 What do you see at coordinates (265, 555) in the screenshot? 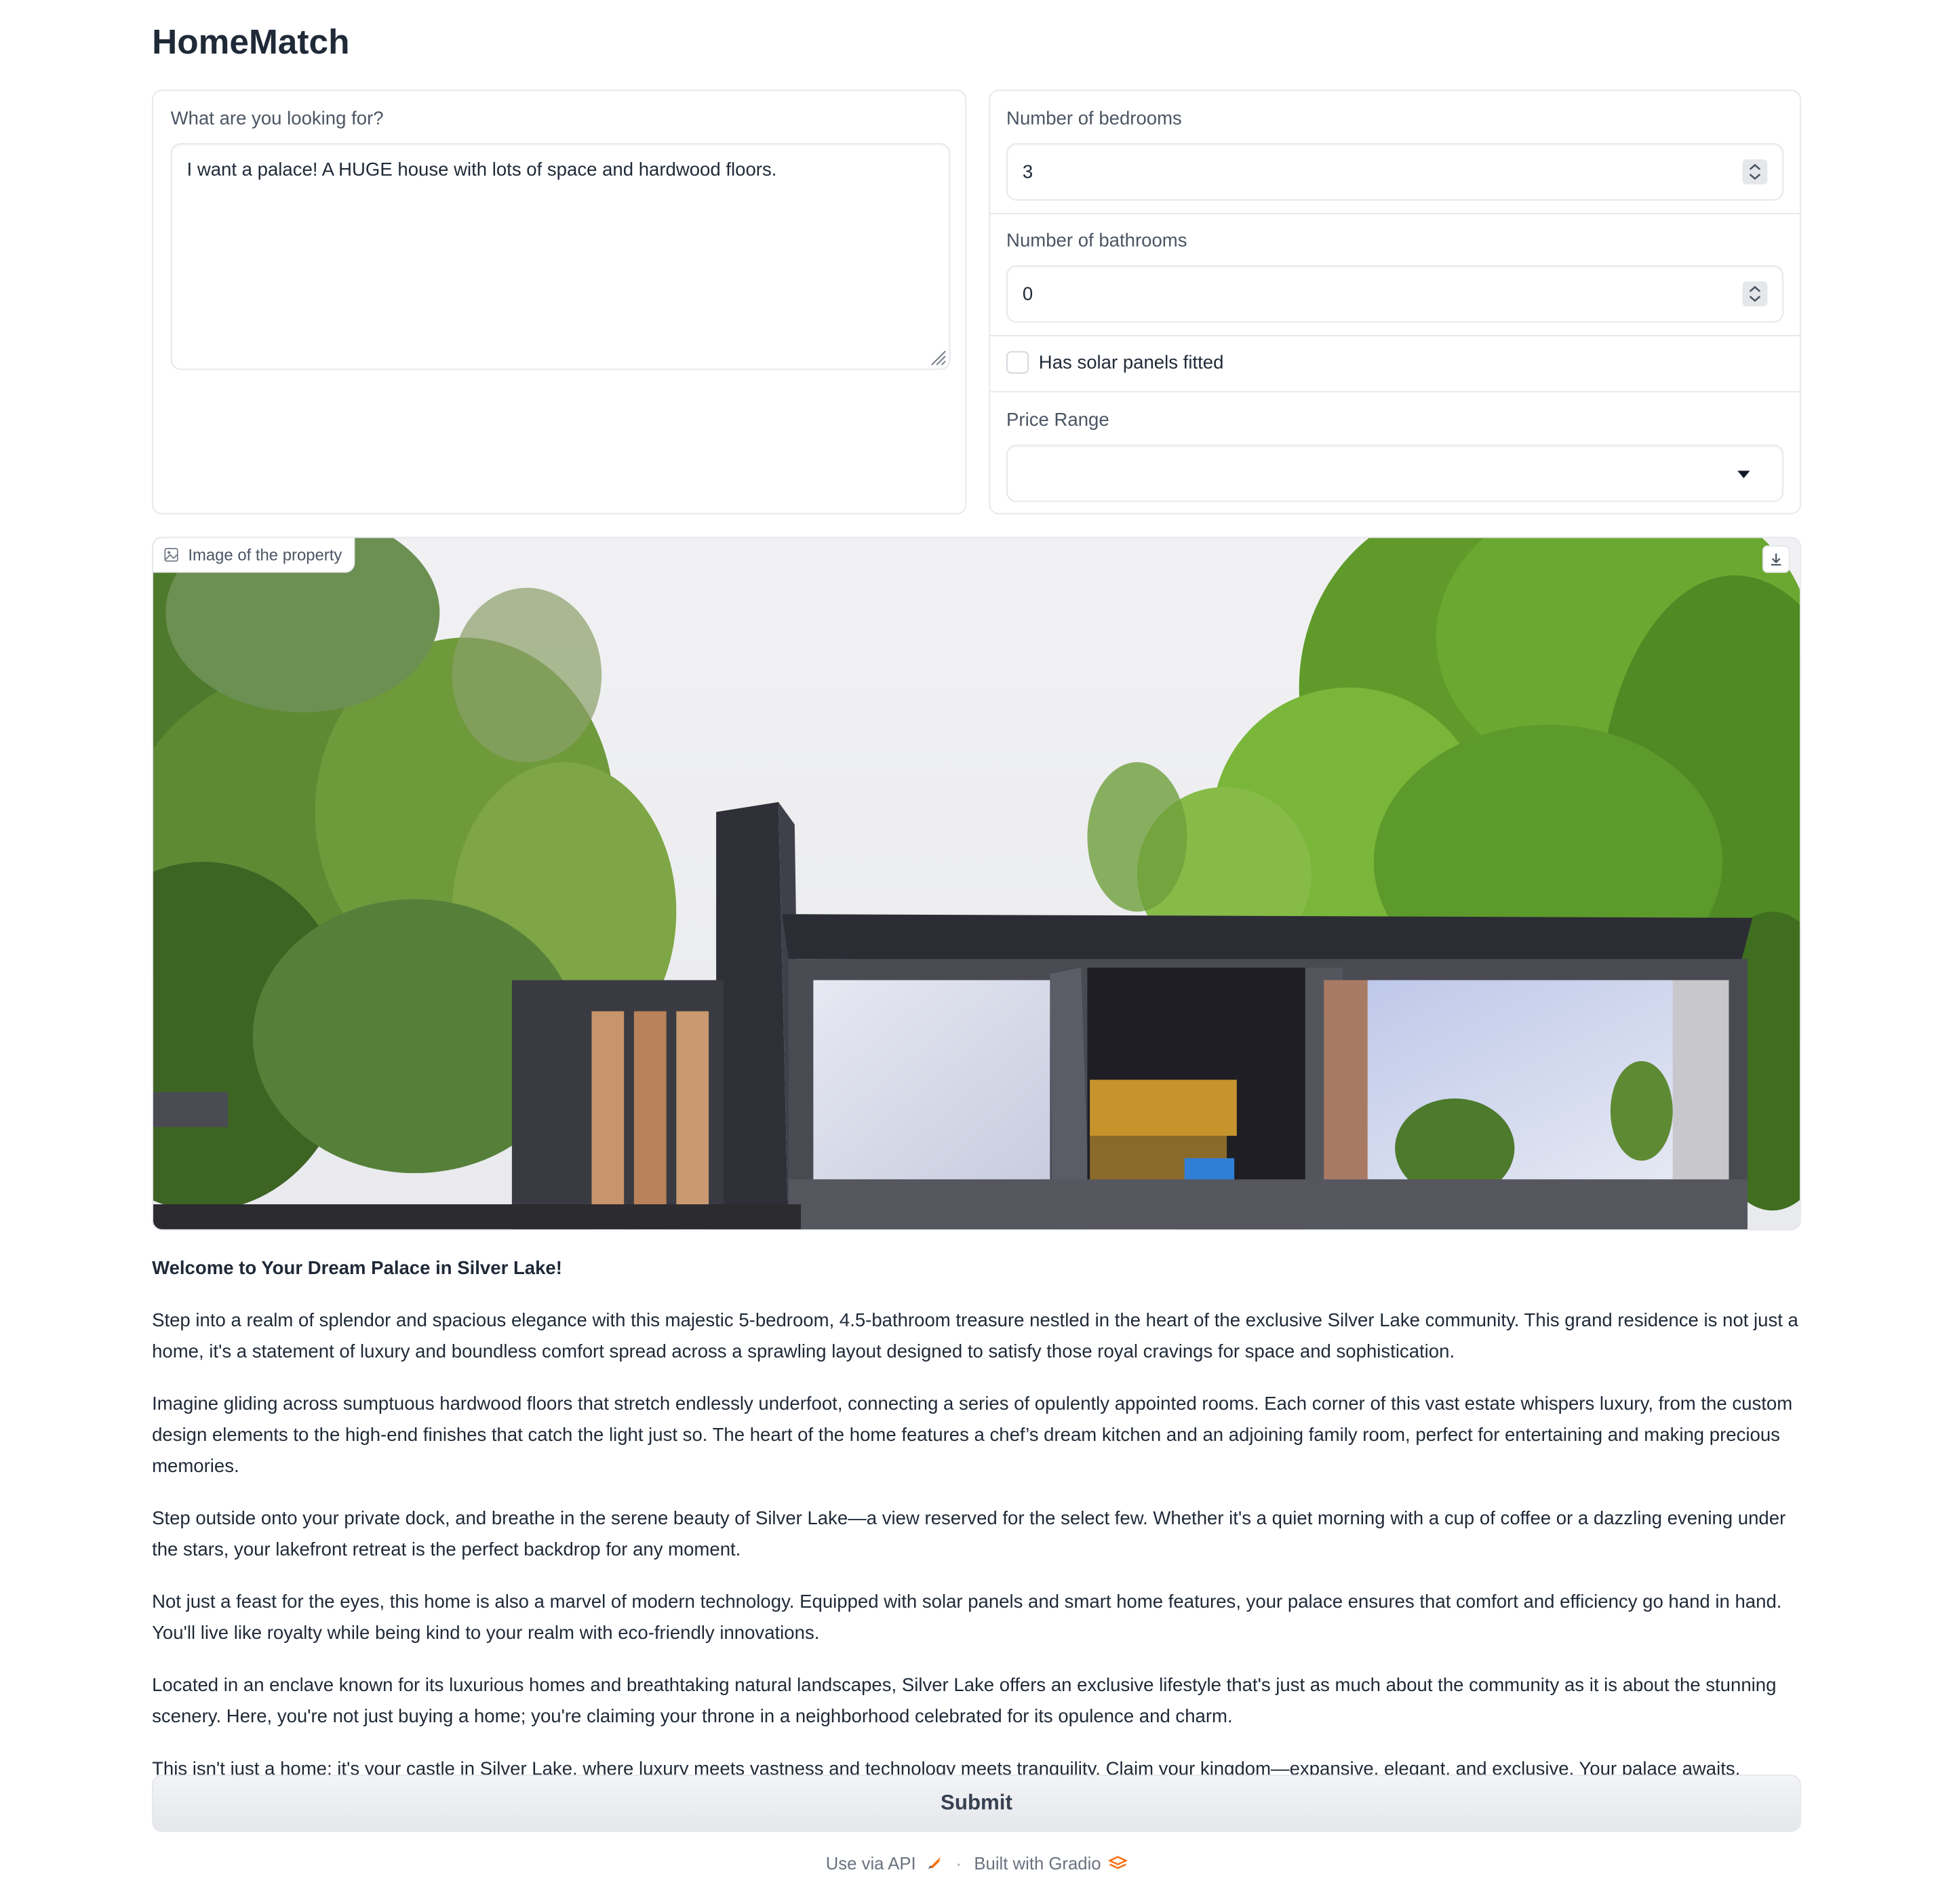
I see `image-label-text: Image of the property` at bounding box center [265, 555].